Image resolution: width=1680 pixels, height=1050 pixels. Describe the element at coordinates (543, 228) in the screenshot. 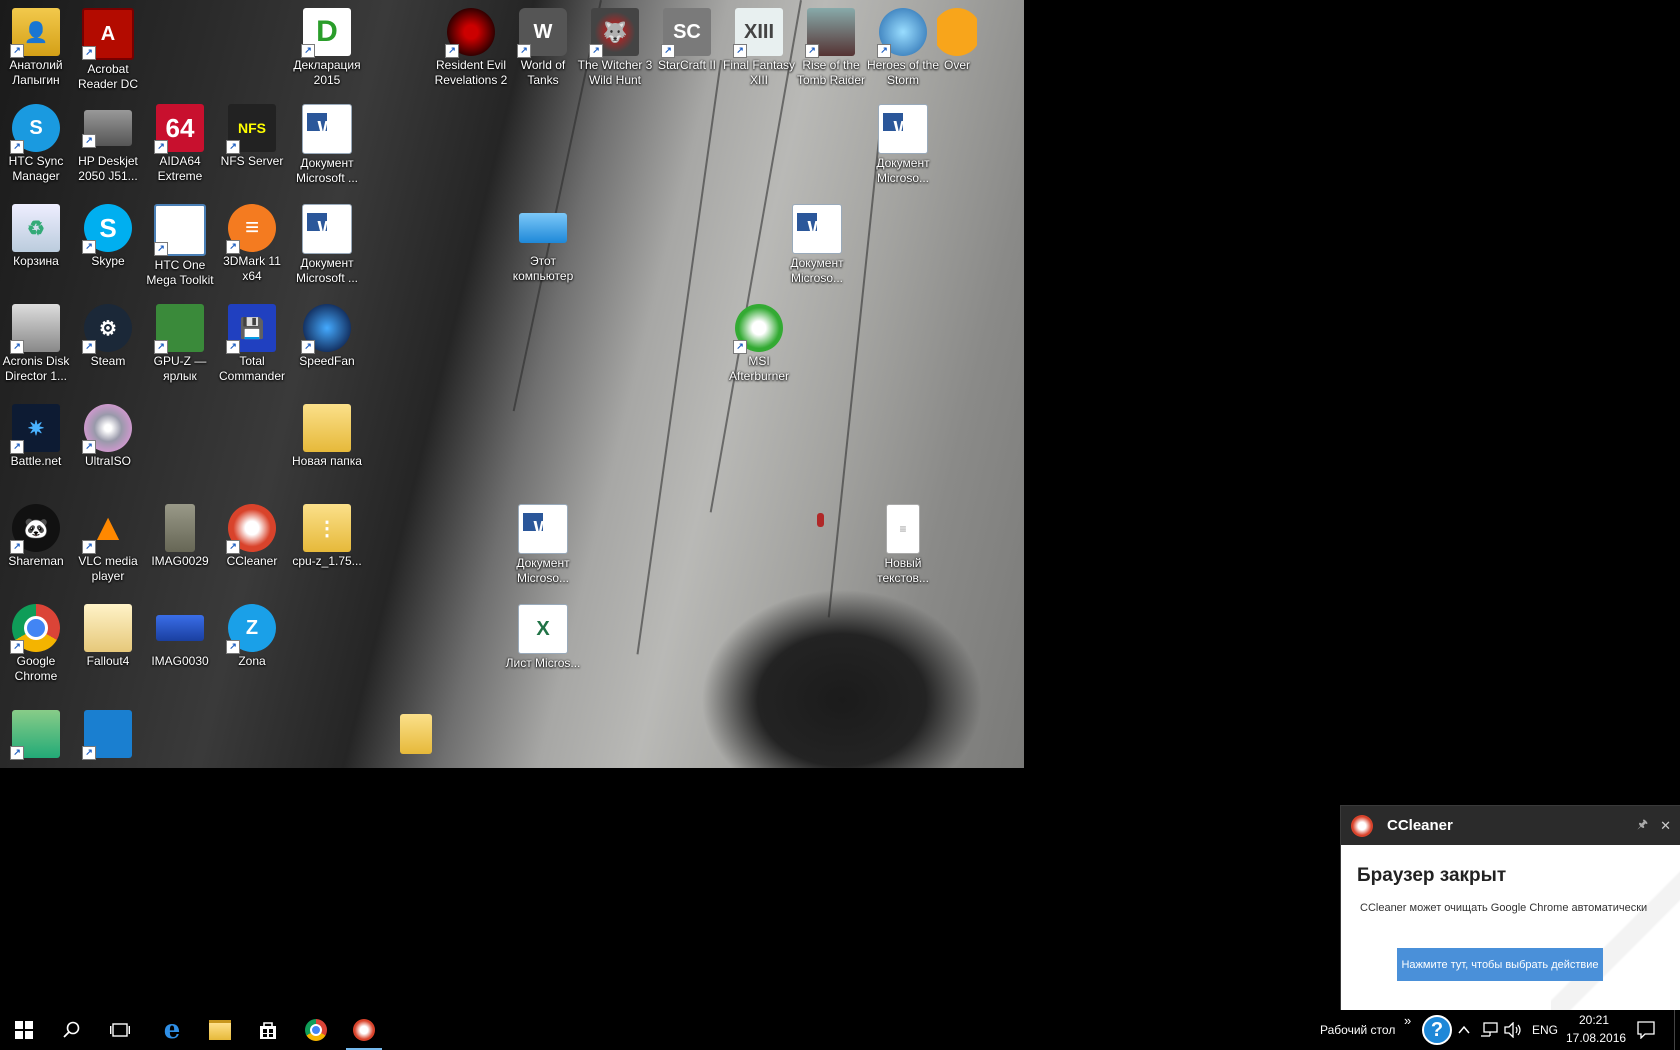

I see `this-pc-icon` at that location.